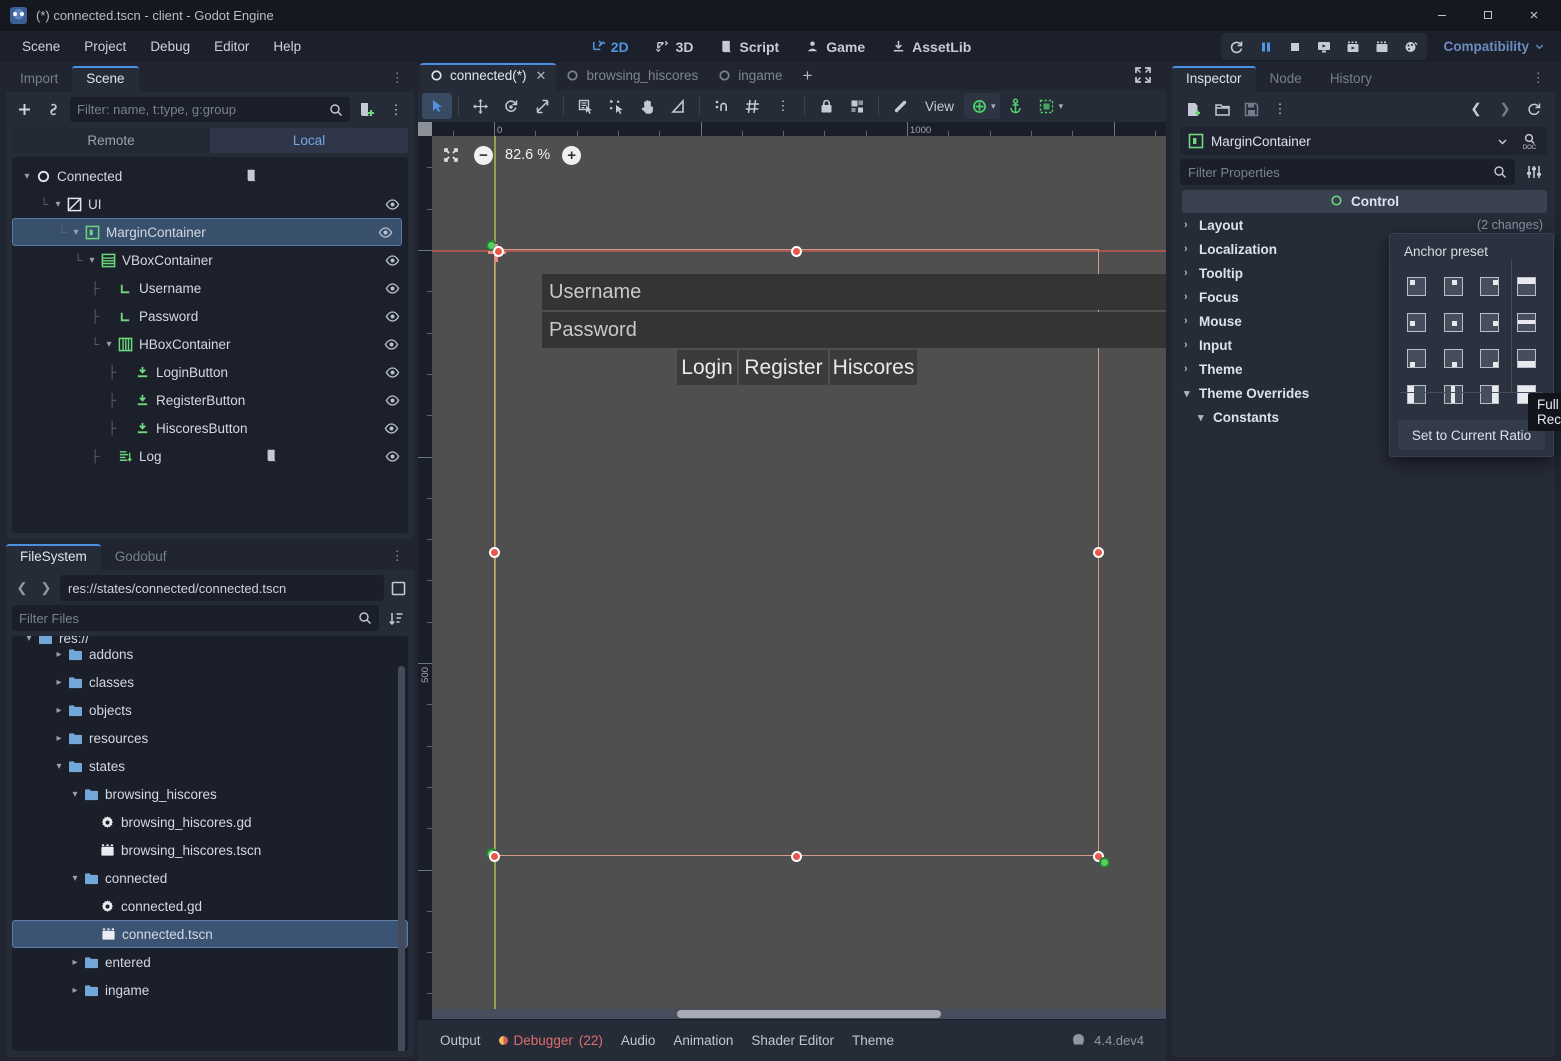 This screenshot has height=1061, width=1561. Describe the element at coordinates (1453, 322) in the screenshot. I see `anchor-preset-center` at that location.